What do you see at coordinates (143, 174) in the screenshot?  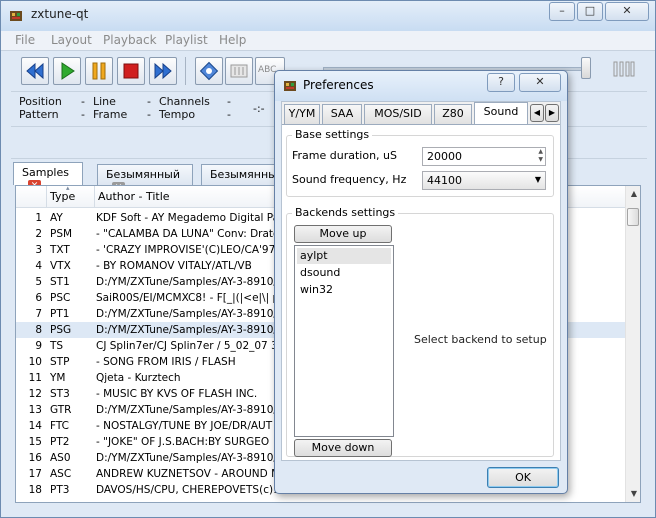 I see `tab-untitled-1-label: Безымянный` at bounding box center [143, 174].